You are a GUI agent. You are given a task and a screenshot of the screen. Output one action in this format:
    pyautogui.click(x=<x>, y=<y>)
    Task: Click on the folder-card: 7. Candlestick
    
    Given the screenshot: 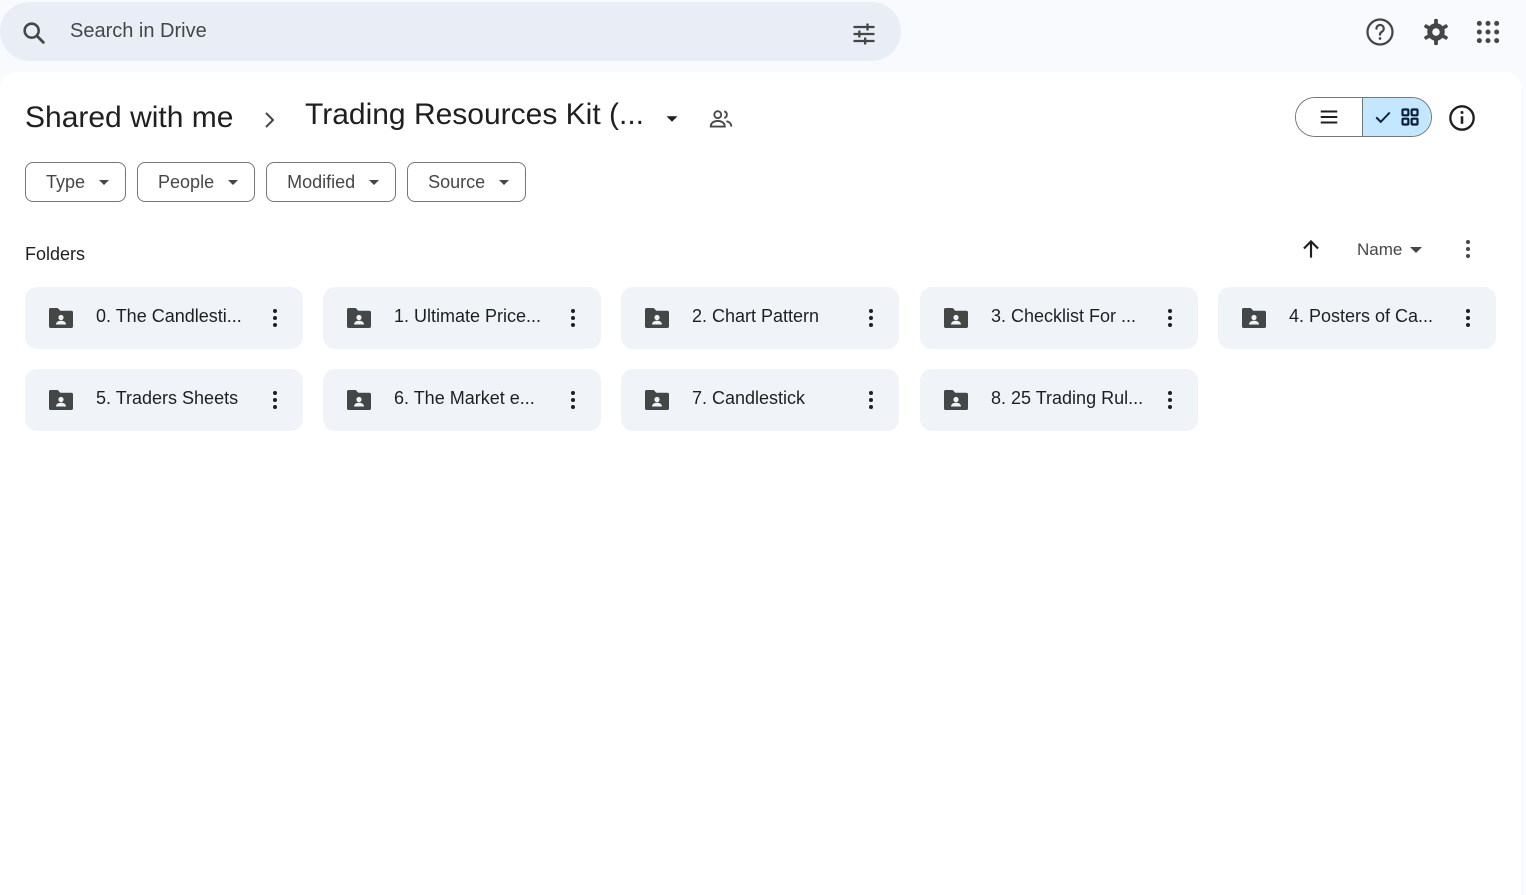 What is the action you would take?
    pyautogui.click(x=760, y=400)
    